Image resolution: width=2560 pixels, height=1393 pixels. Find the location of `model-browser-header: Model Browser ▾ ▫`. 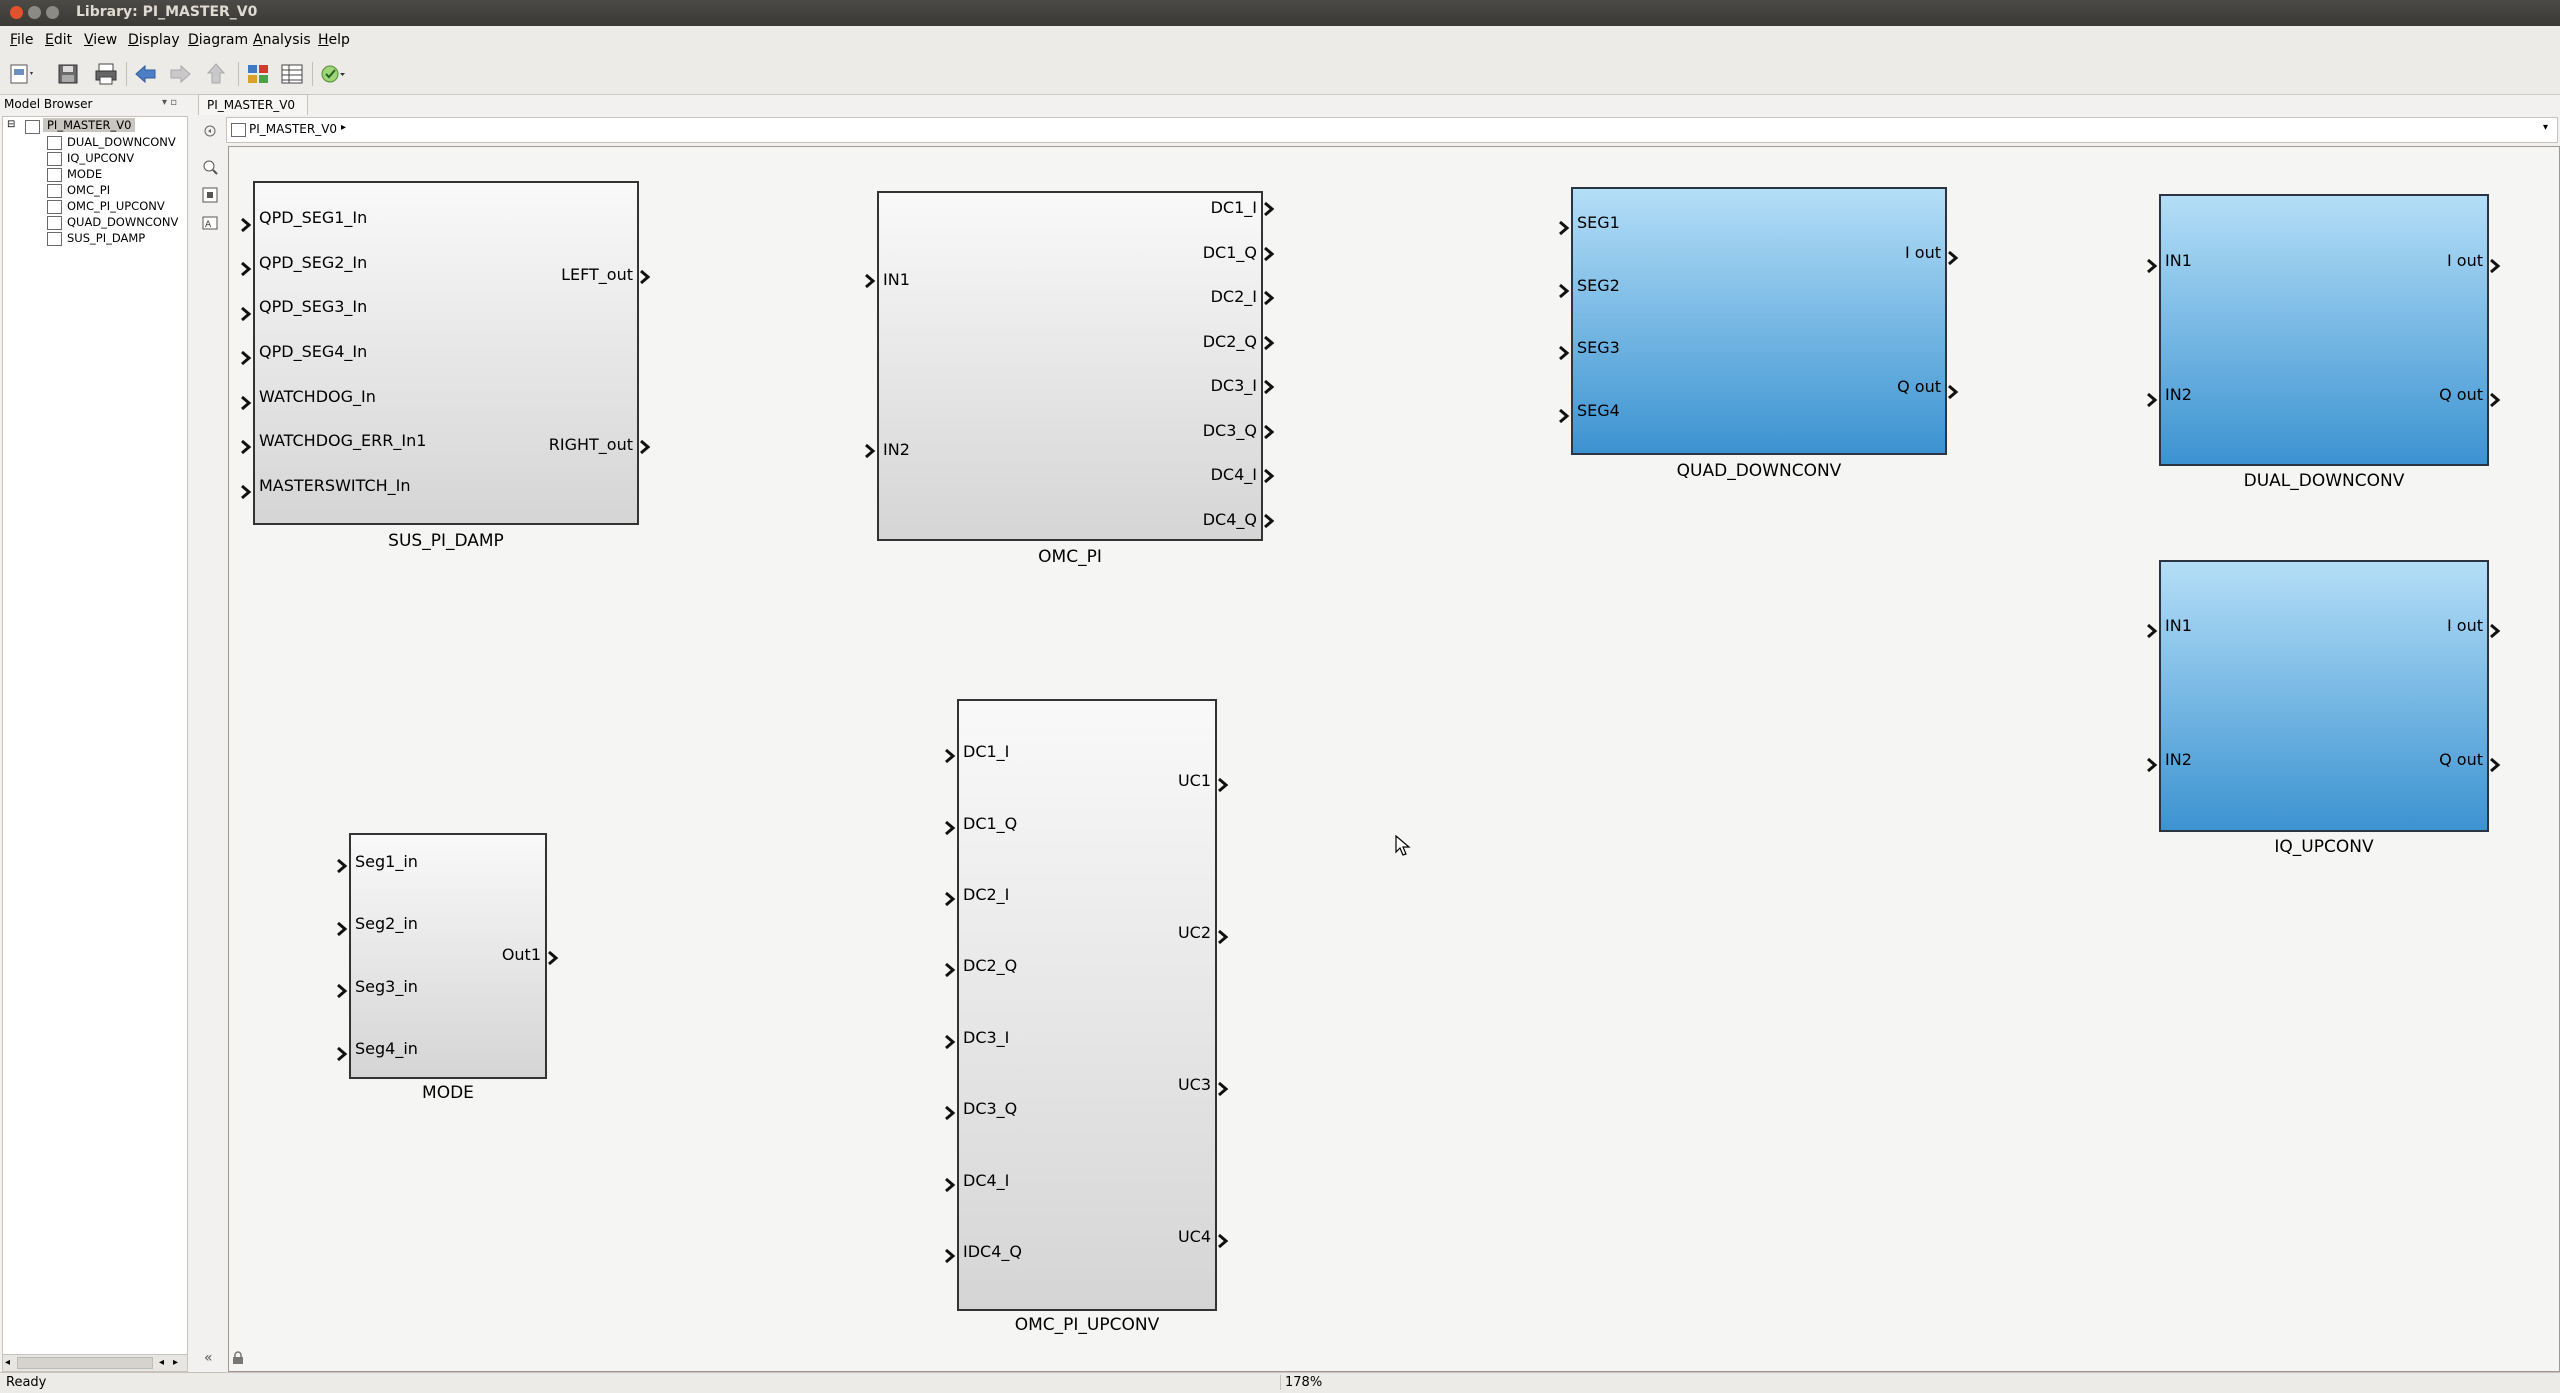

model-browser-header: Model Browser ▾ ▫ is located at coordinates (93, 104).